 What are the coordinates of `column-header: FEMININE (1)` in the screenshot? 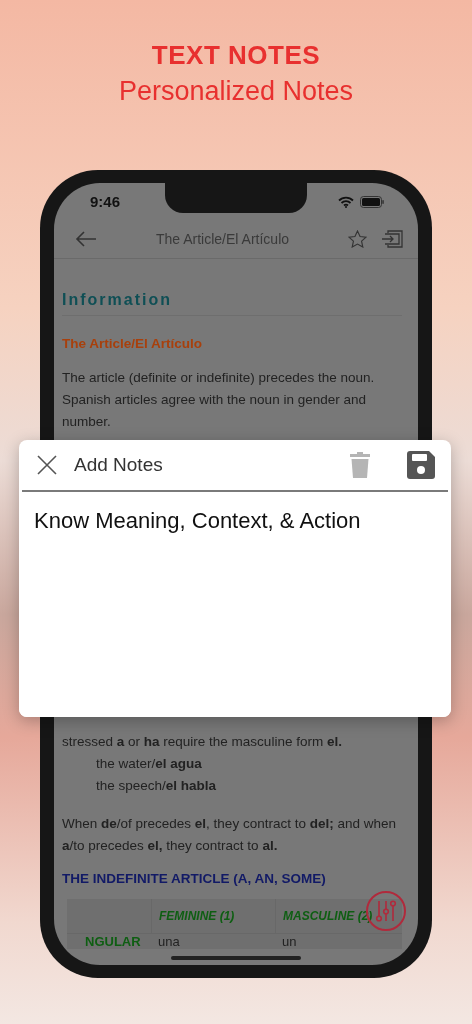 It's located at (213, 916).